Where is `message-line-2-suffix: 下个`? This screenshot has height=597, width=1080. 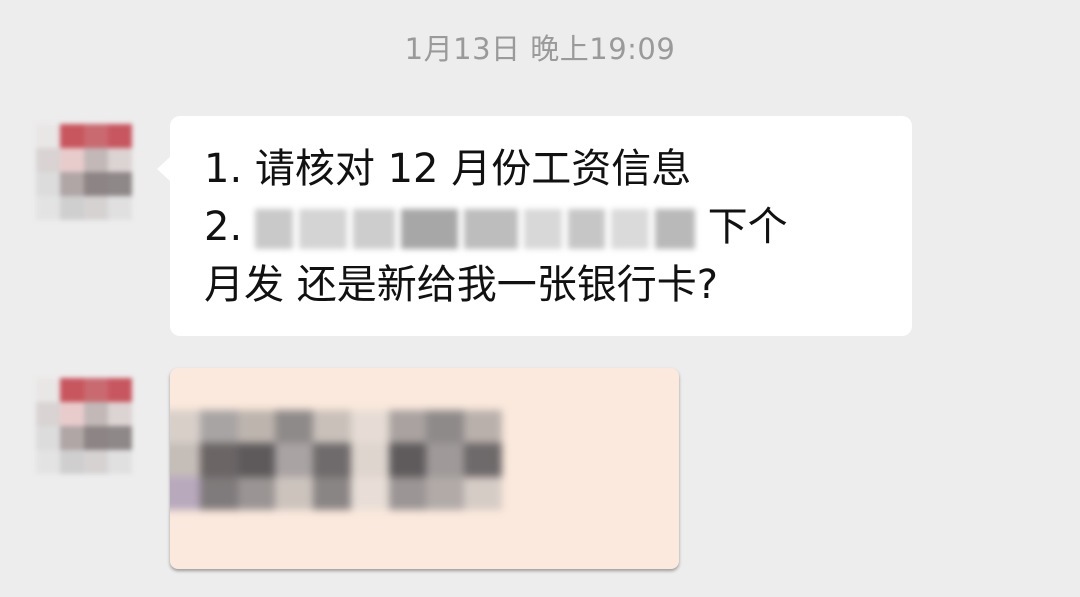
message-line-2-suffix: 下个 is located at coordinates (747, 227).